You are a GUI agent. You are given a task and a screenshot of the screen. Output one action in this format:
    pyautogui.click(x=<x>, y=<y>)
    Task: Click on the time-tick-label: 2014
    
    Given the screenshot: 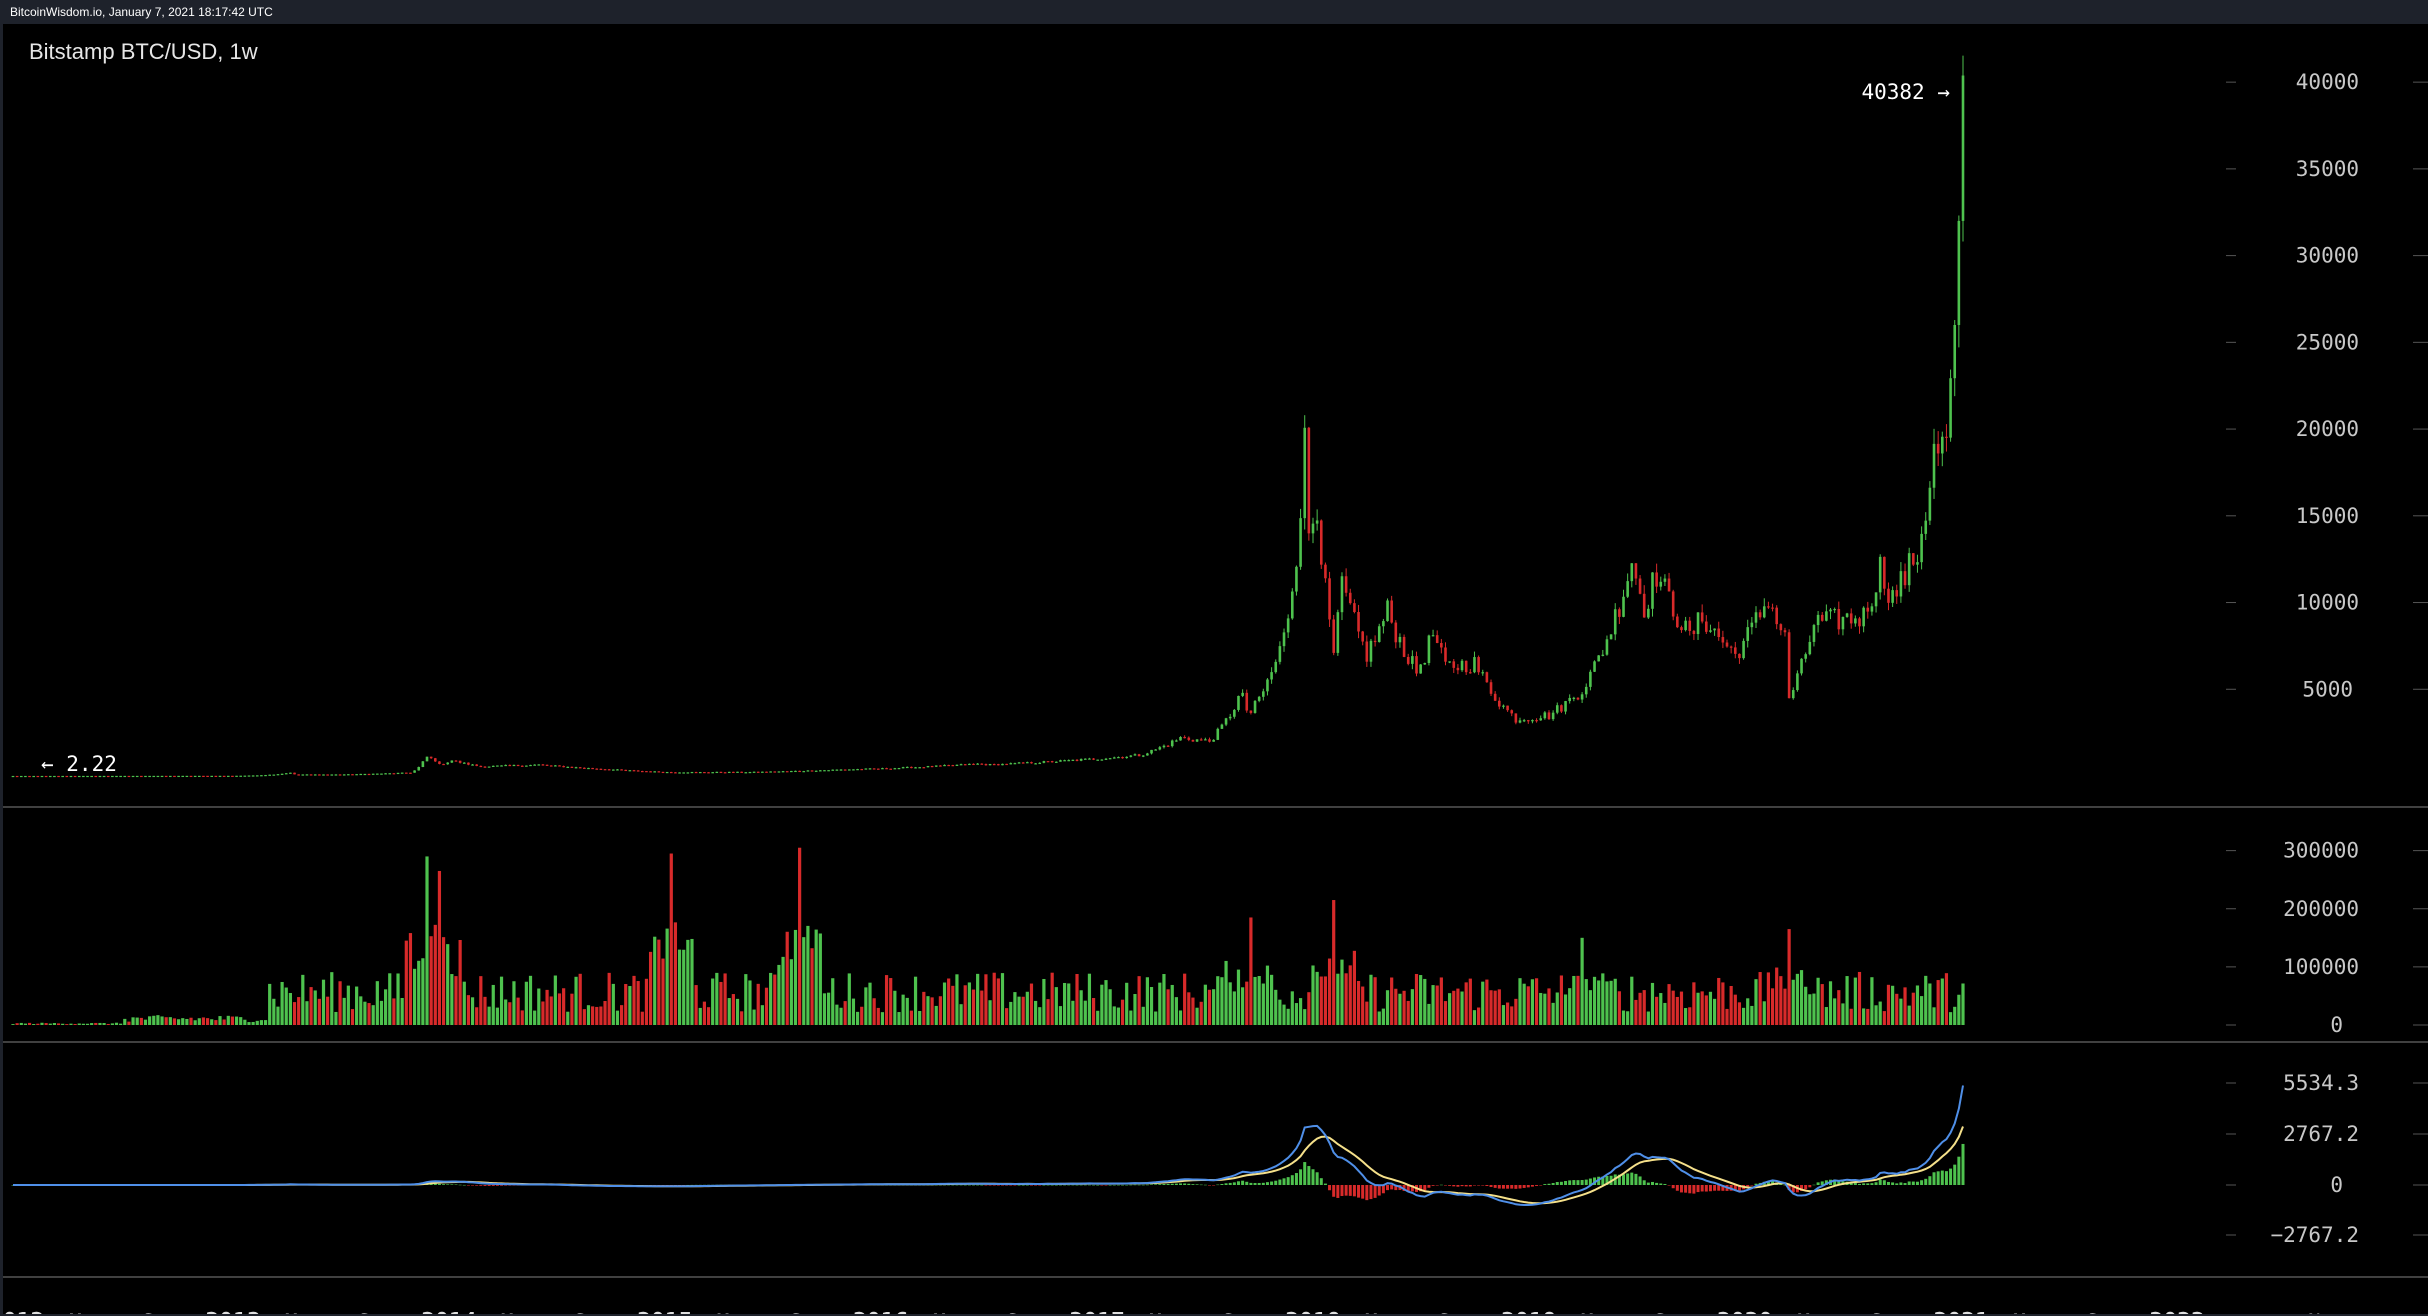 What is the action you would take?
    pyautogui.click(x=448, y=1311)
    